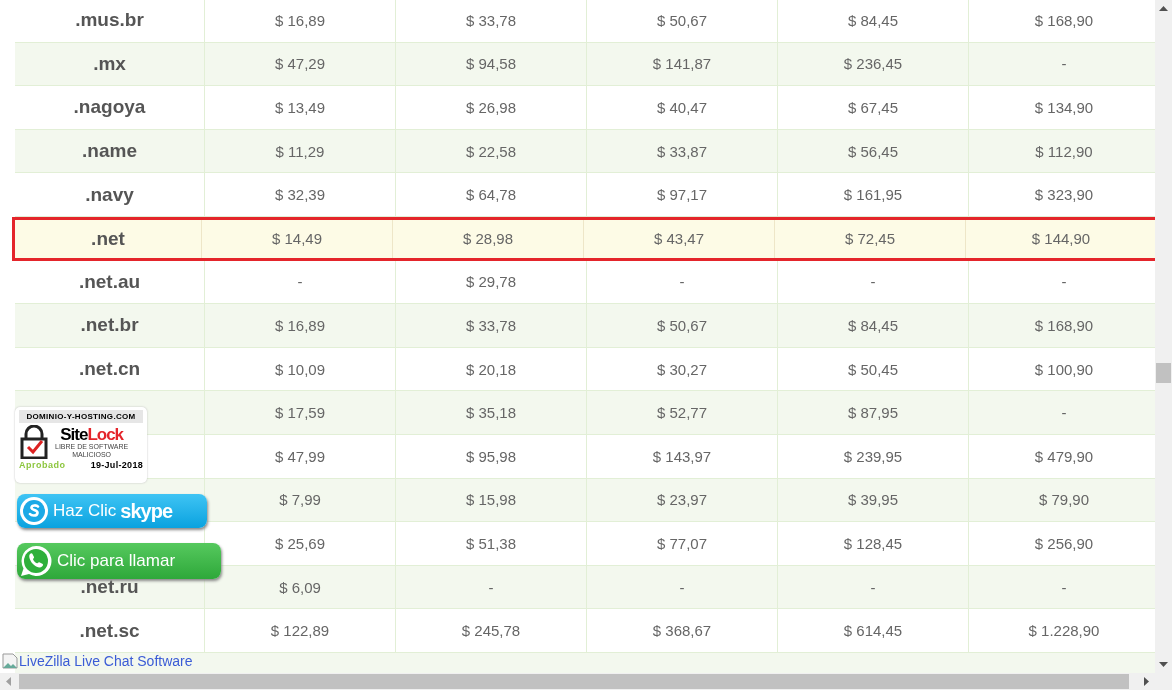  Describe the element at coordinates (300, 108) in the screenshot. I see `price-cell: $ 13,49` at that location.